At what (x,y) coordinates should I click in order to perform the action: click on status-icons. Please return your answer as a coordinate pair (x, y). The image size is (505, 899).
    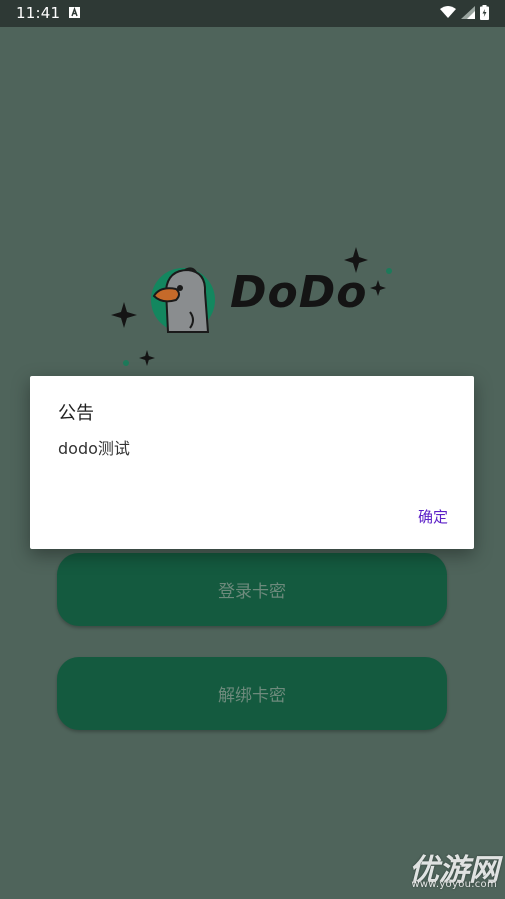
    Looking at the image, I should click on (464, 12).